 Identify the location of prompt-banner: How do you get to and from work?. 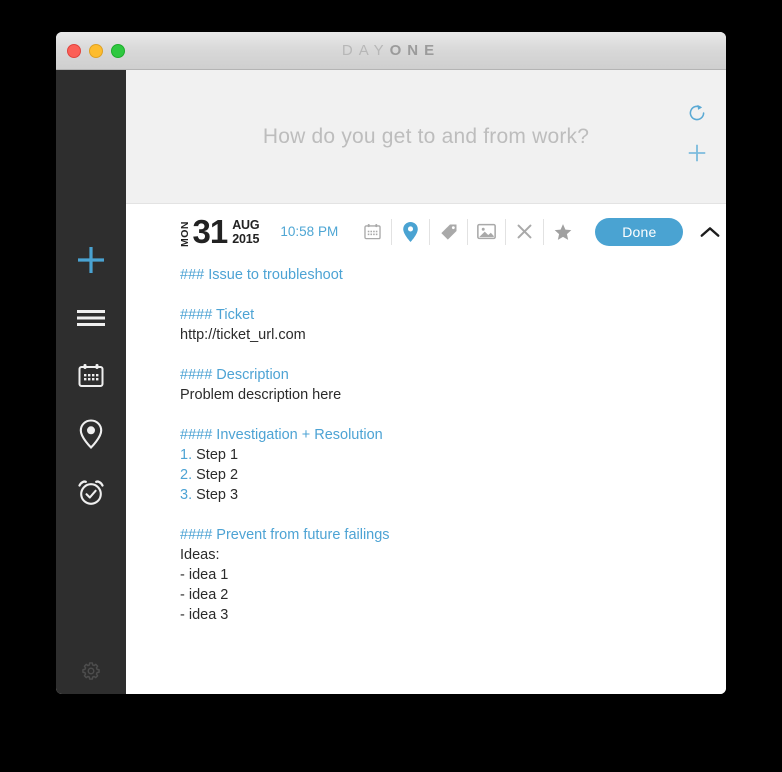
(426, 137).